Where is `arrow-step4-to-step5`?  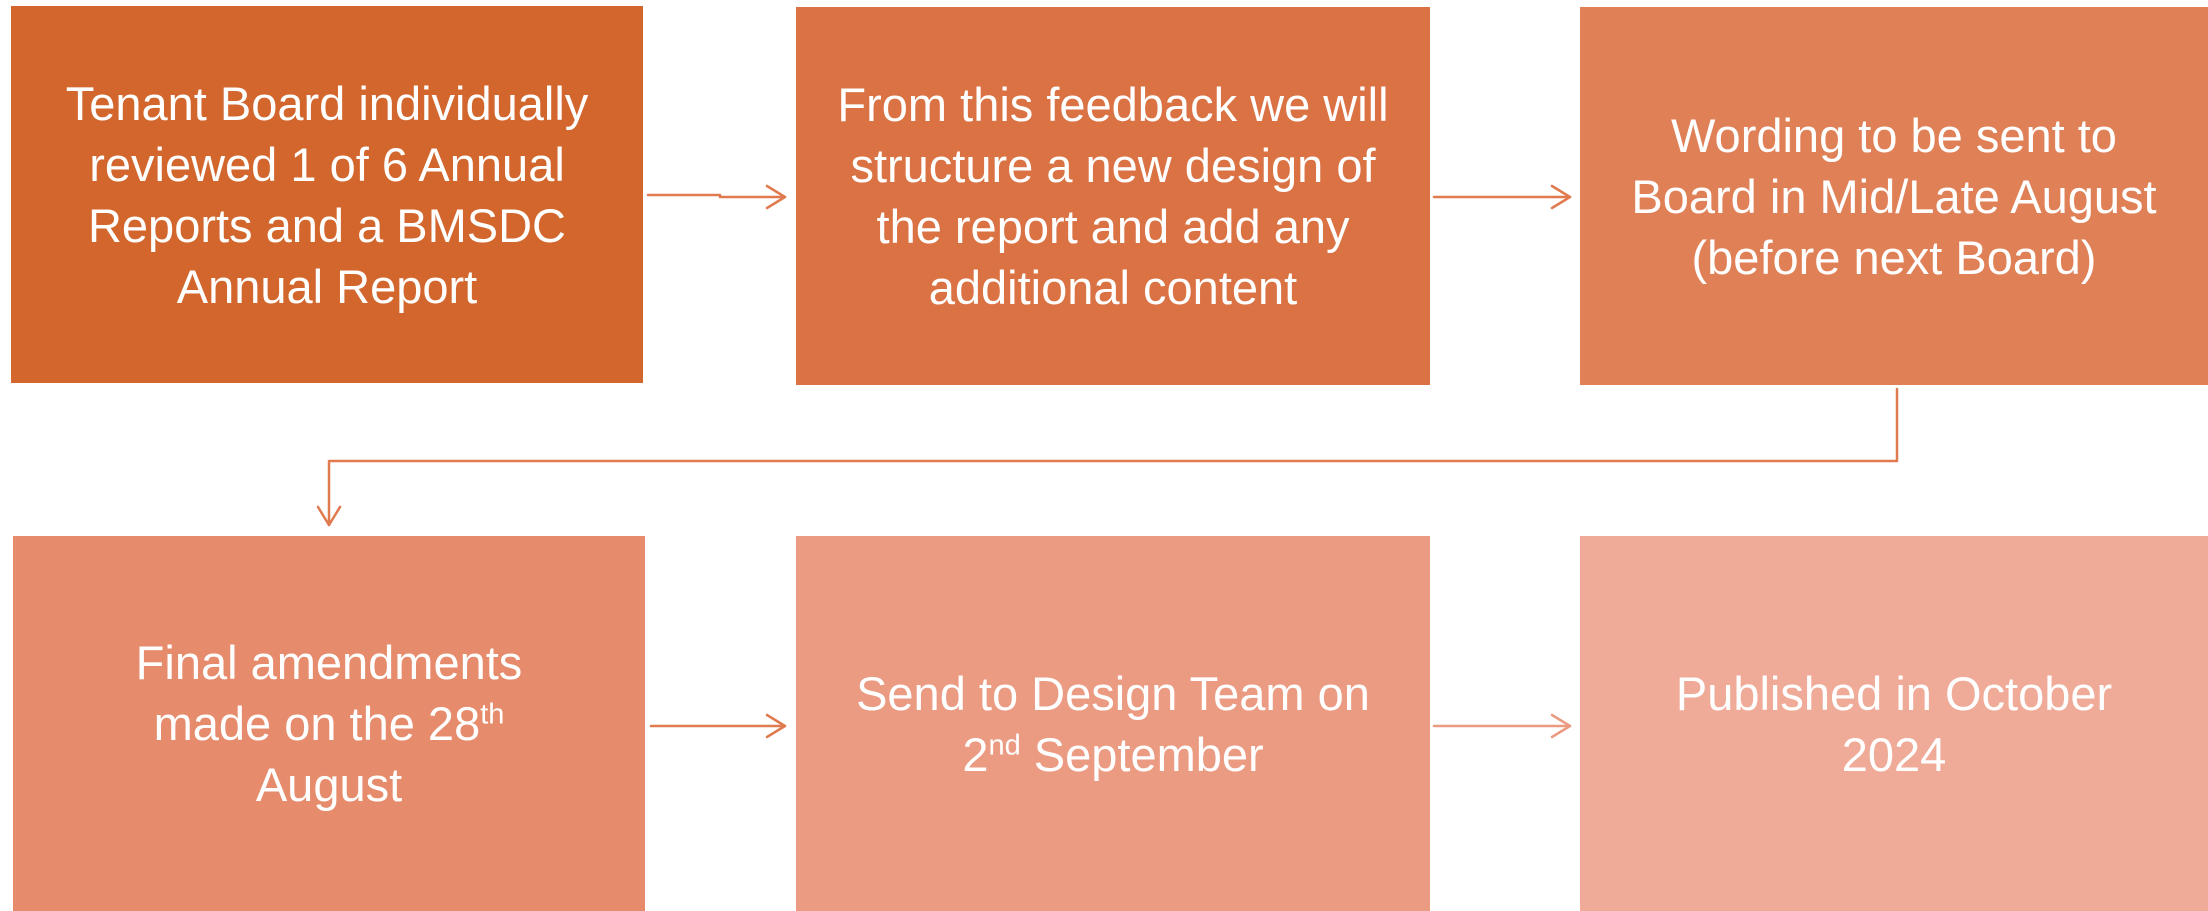
arrow-step4-to-step5 is located at coordinates (718, 726).